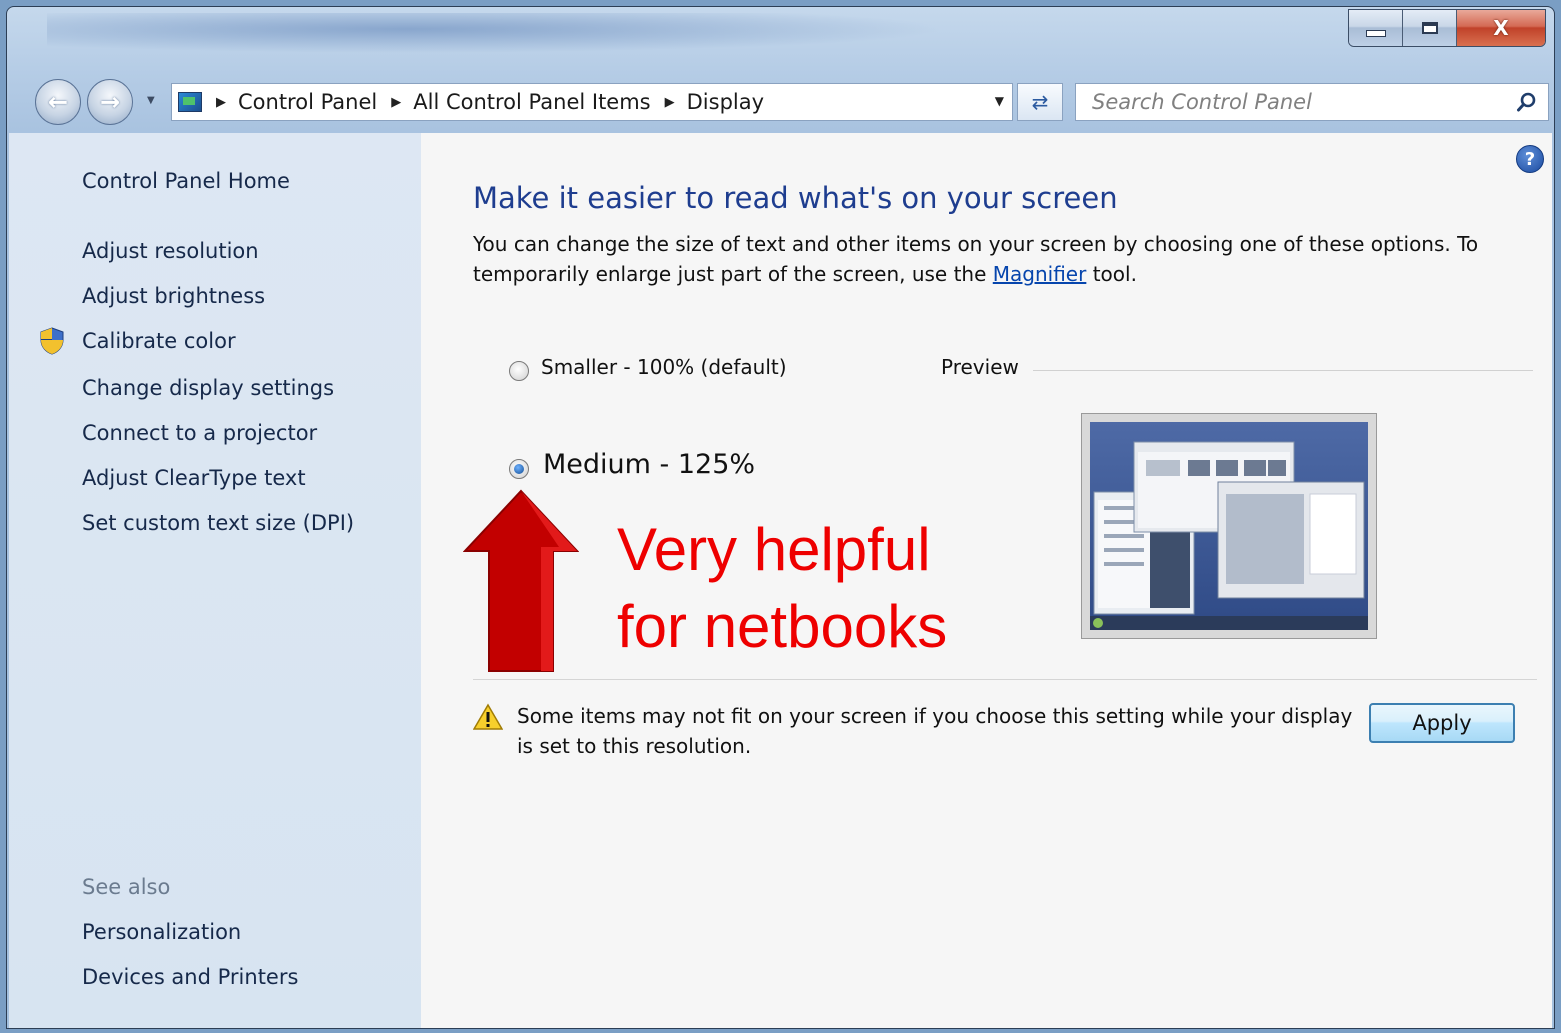 The width and height of the screenshot is (1561, 1033). Describe the element at coordinates (782, 626) in the screenshot. I see `annotation-line-2: for netbooks` at that location.